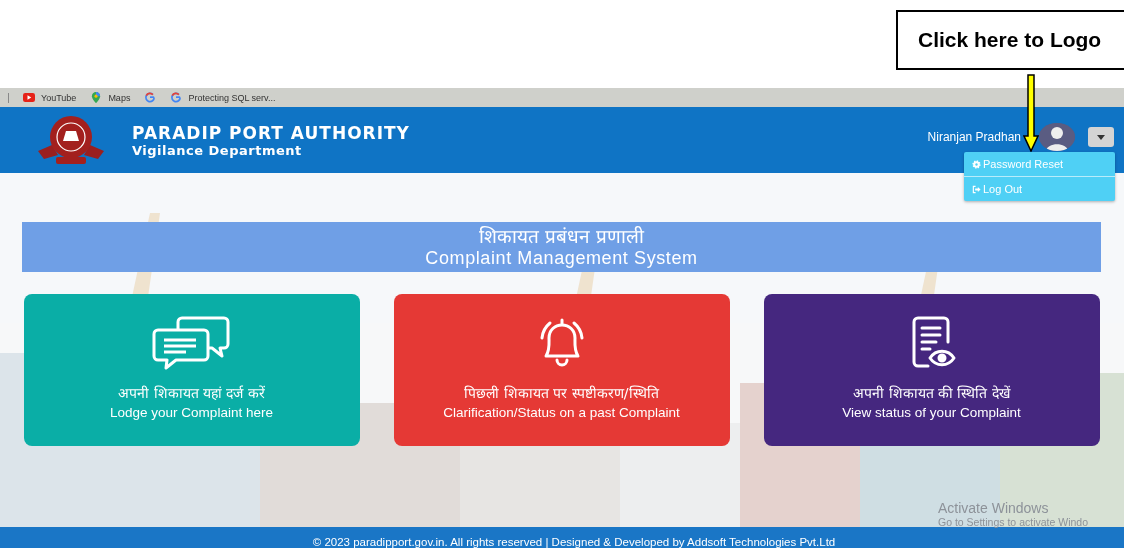 This screenshot has height=548, width=1124. Describe the element at coordinates (561, 412) in the screenshot. I see `card-subtitle: Clarification/Status on a past Complaint` at that location.